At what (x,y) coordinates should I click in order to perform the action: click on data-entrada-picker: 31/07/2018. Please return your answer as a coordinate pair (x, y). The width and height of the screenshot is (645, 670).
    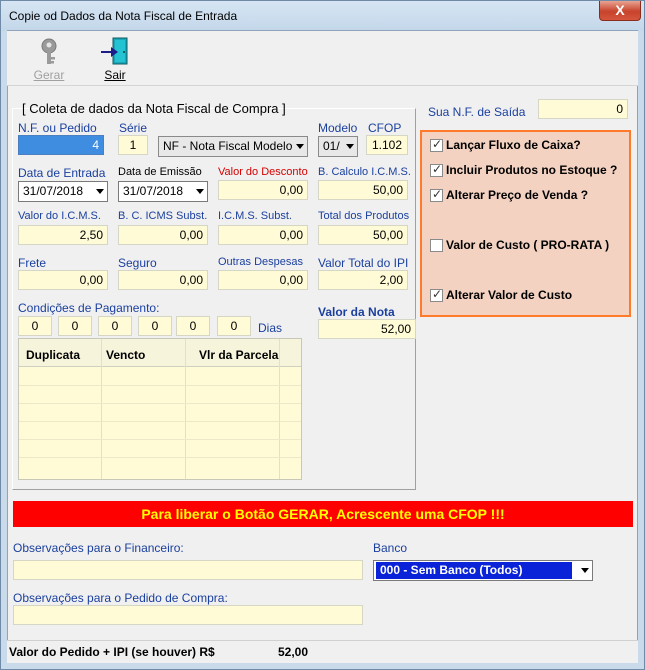
    Looking at the image, I should click on (63, 191).